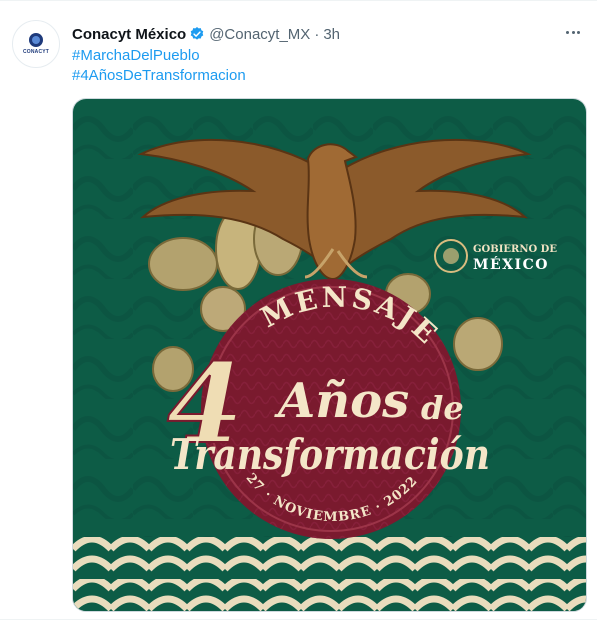 This screenshot has height=620, width=597. I want to click on more-options-button, so click(573, 32).